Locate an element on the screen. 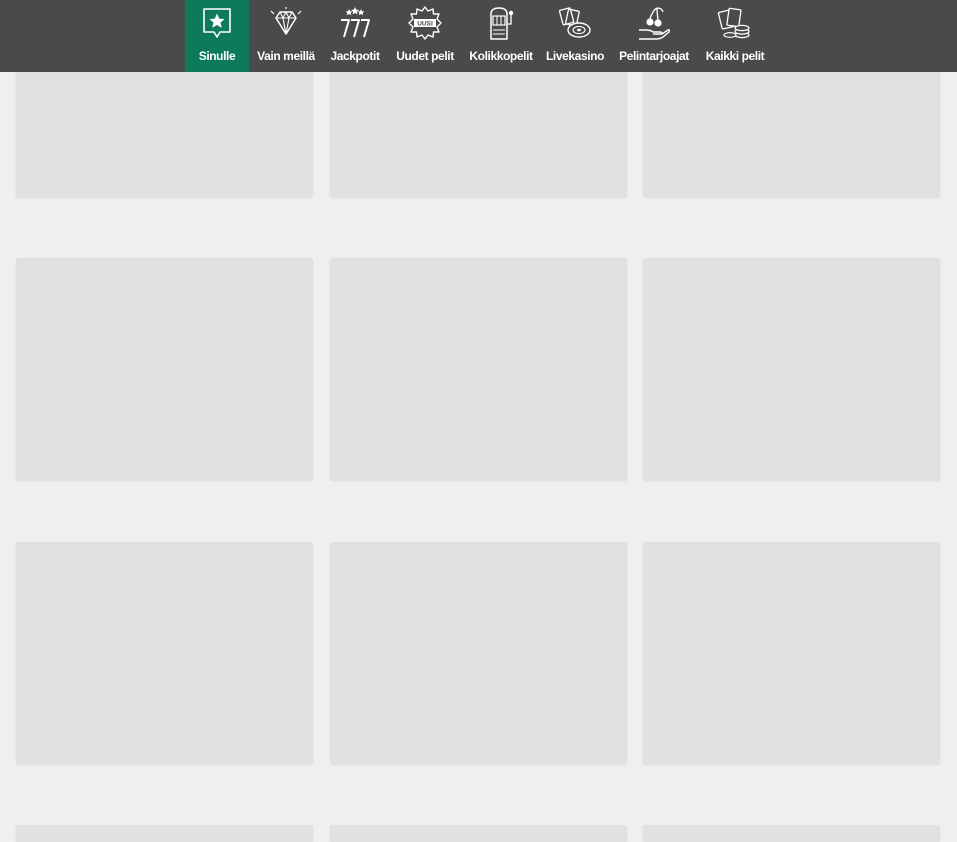 The width and height of the screenshot is (957, 842). nav-item-pelintarjoajat: Pelintarjoajat is located at coordinates (654, 36).